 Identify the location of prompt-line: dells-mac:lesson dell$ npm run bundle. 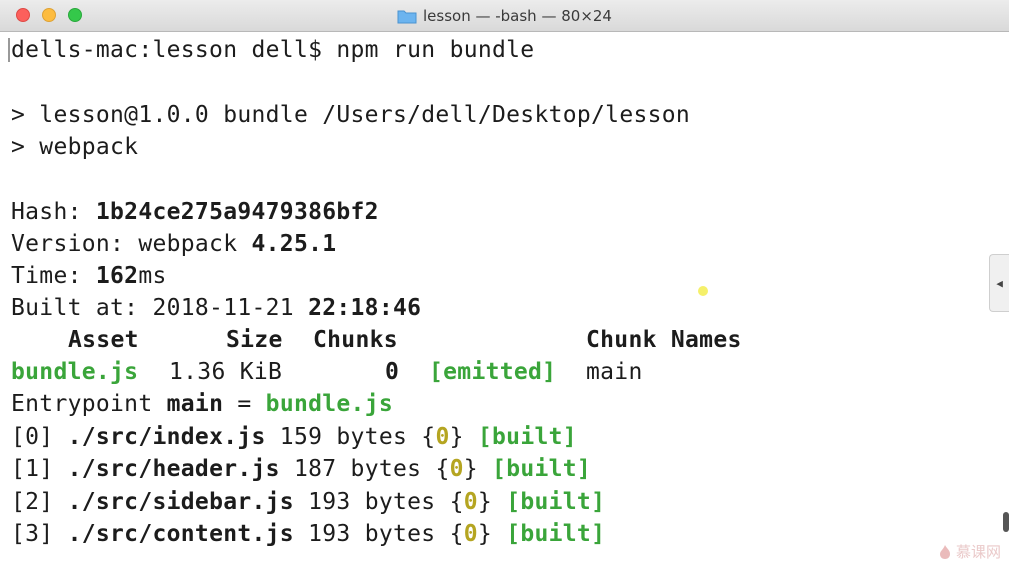
(272, 50).